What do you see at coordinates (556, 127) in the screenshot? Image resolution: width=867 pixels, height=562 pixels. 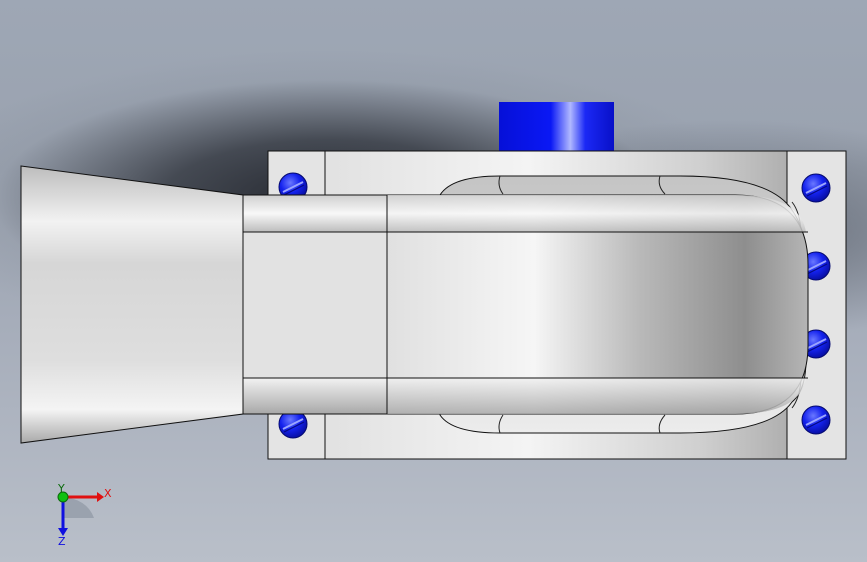 I see `blue-cap` at bounding box center [556, 127].